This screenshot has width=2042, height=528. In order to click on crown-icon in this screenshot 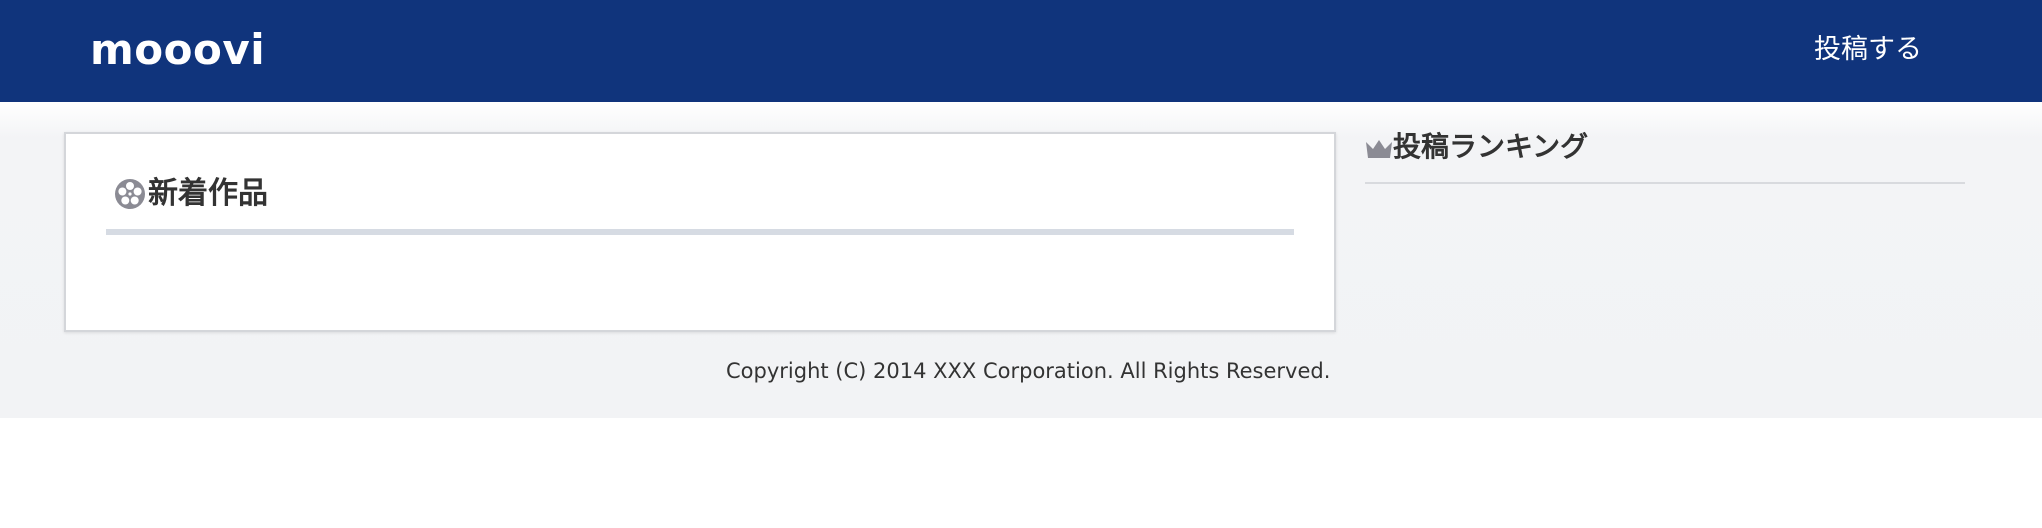, I will do `click(1379, 149)`.